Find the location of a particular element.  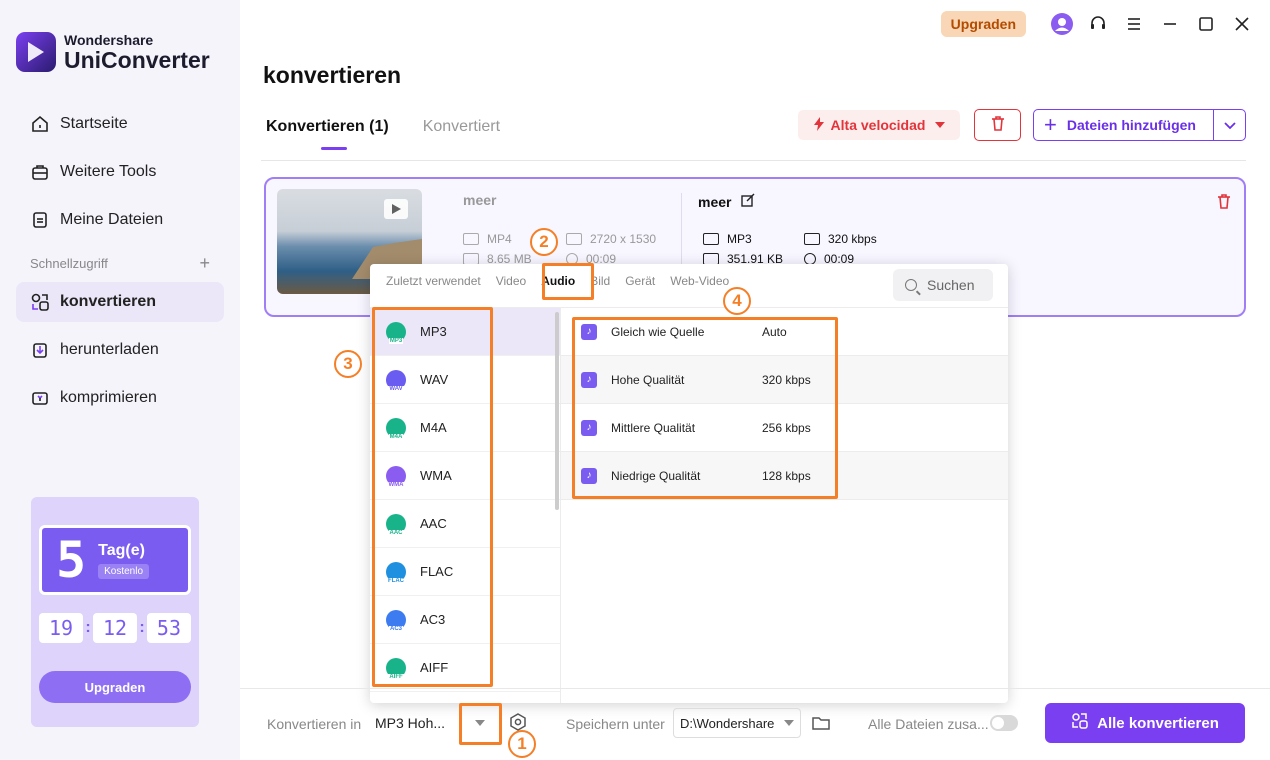

source-resolution: 2720 x 1530 is located at coordinates (611, 239).